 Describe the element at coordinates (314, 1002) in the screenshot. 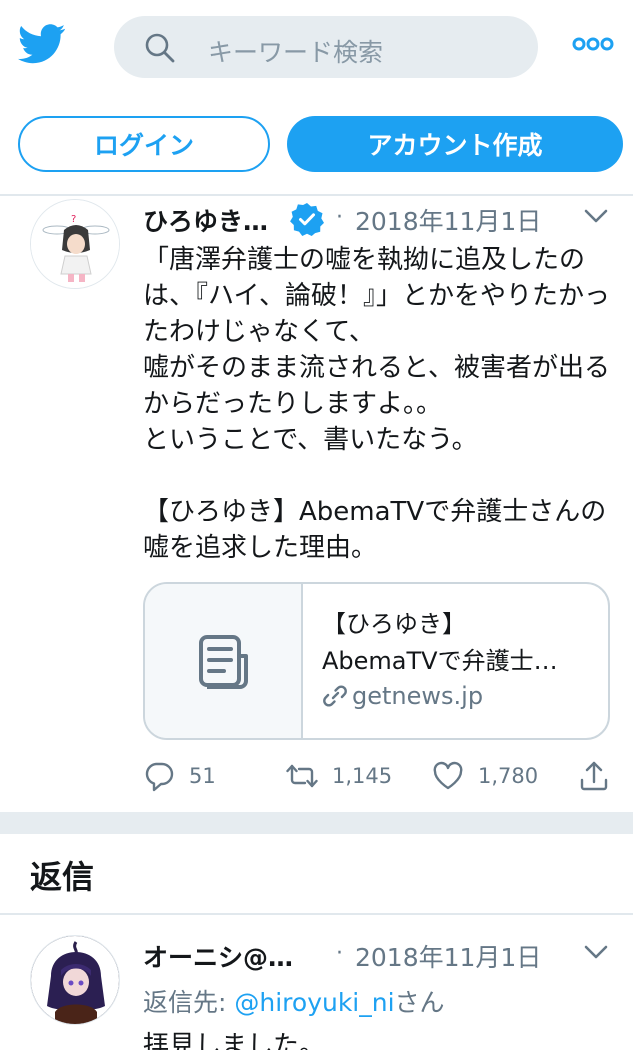

I see `reply-to-handle: @hiroyuki_ni` at that location.